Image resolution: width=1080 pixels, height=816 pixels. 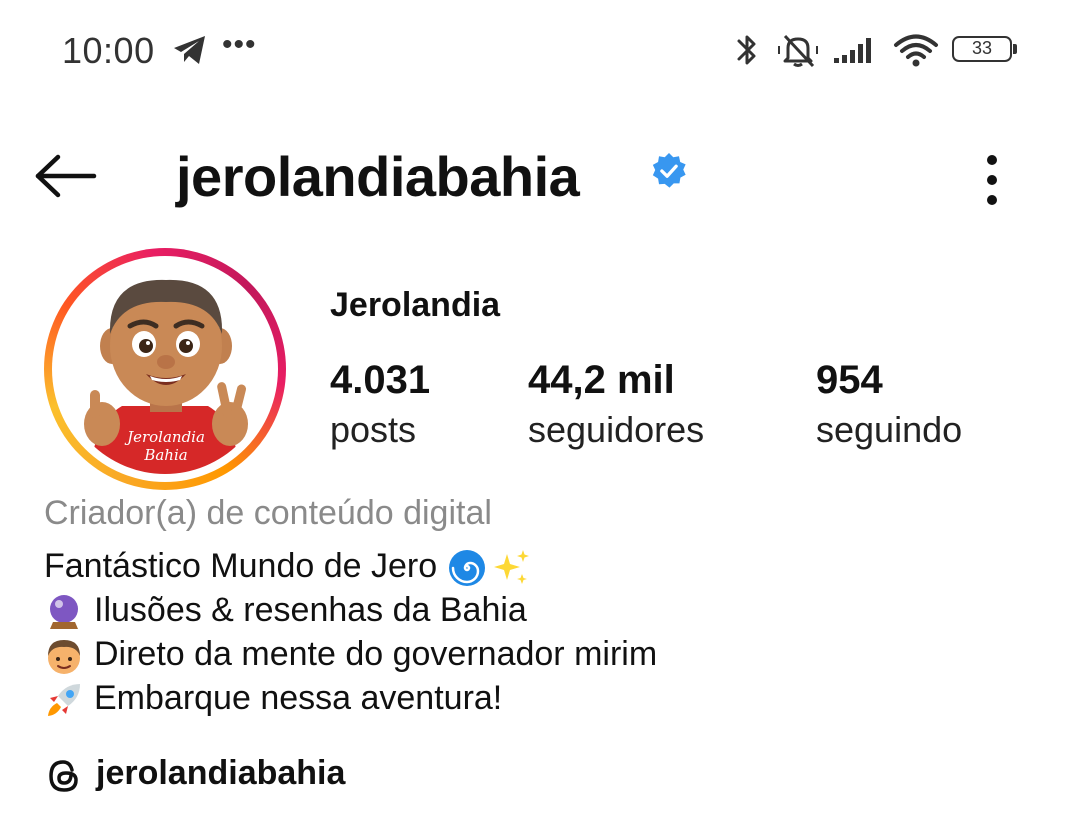 What do you see at coordinates (64, 700) in the screenshot?
I see `rocket-icon` at bounding box center [64, 700].